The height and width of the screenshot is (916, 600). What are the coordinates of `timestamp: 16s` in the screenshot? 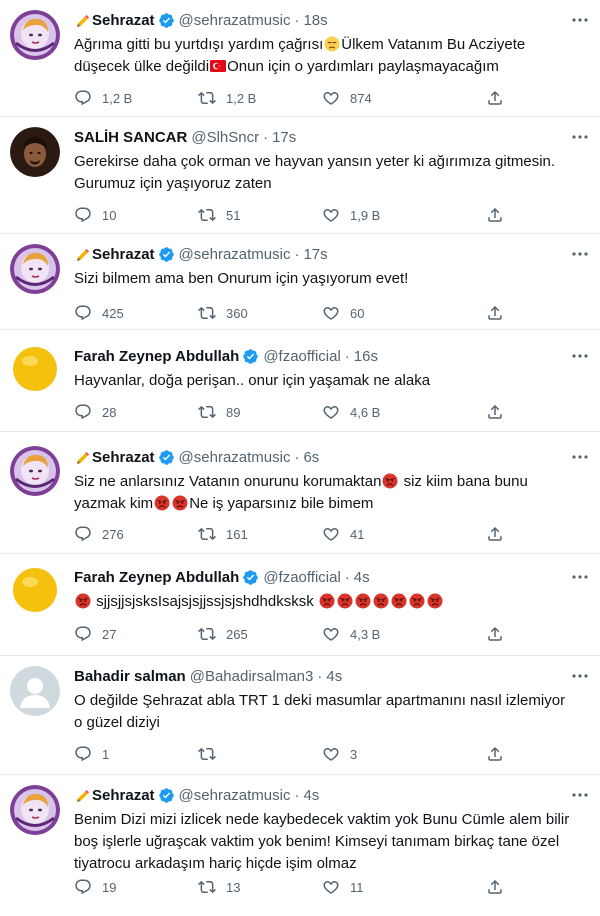 It's located at (366, 356).